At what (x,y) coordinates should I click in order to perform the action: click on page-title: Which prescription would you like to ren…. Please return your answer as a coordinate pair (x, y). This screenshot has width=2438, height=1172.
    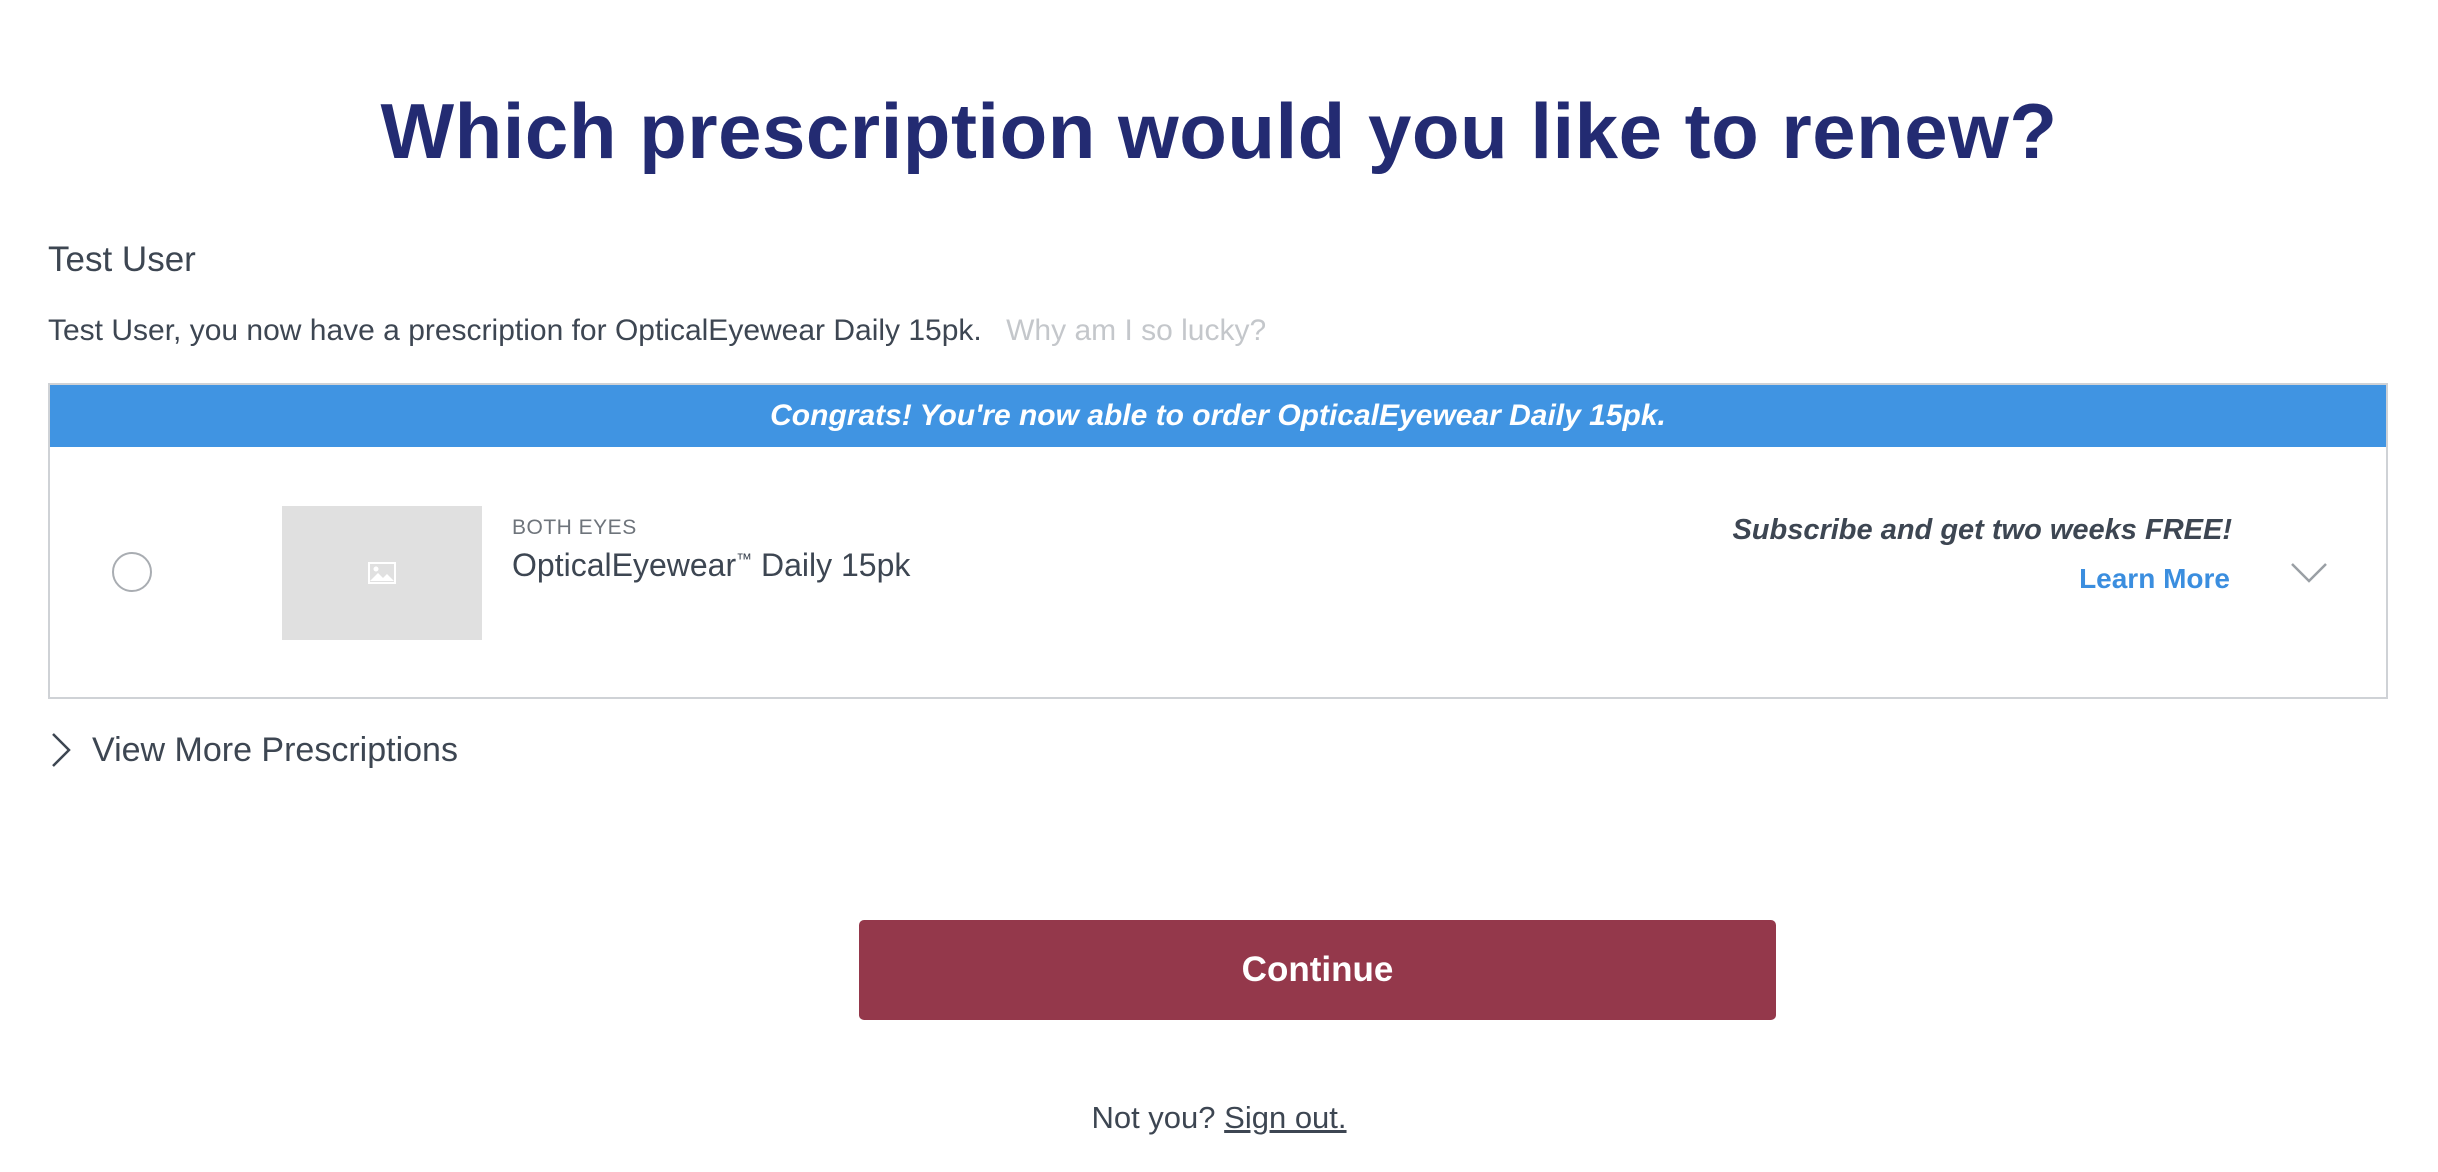
    Looking at the image, I should click on (1219, 131).